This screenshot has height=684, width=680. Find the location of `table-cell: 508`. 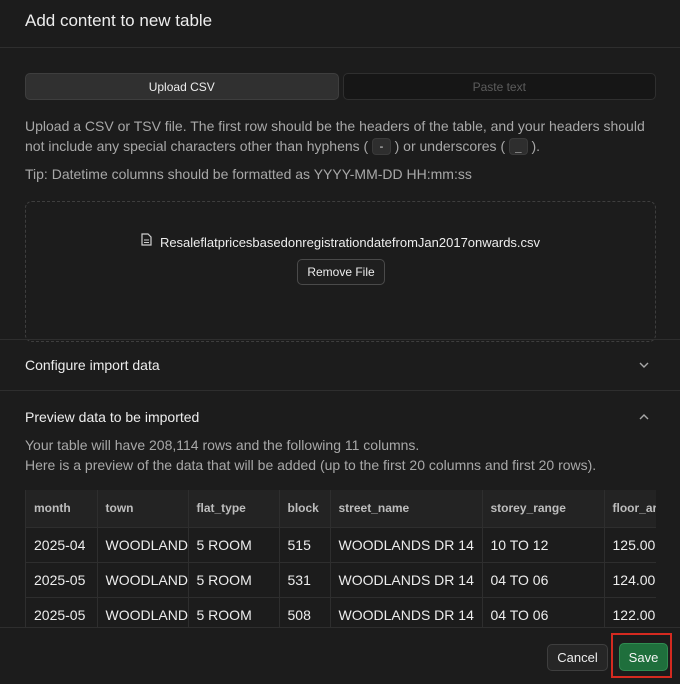

table-cell: 508 is located at coordinates (305, 612).